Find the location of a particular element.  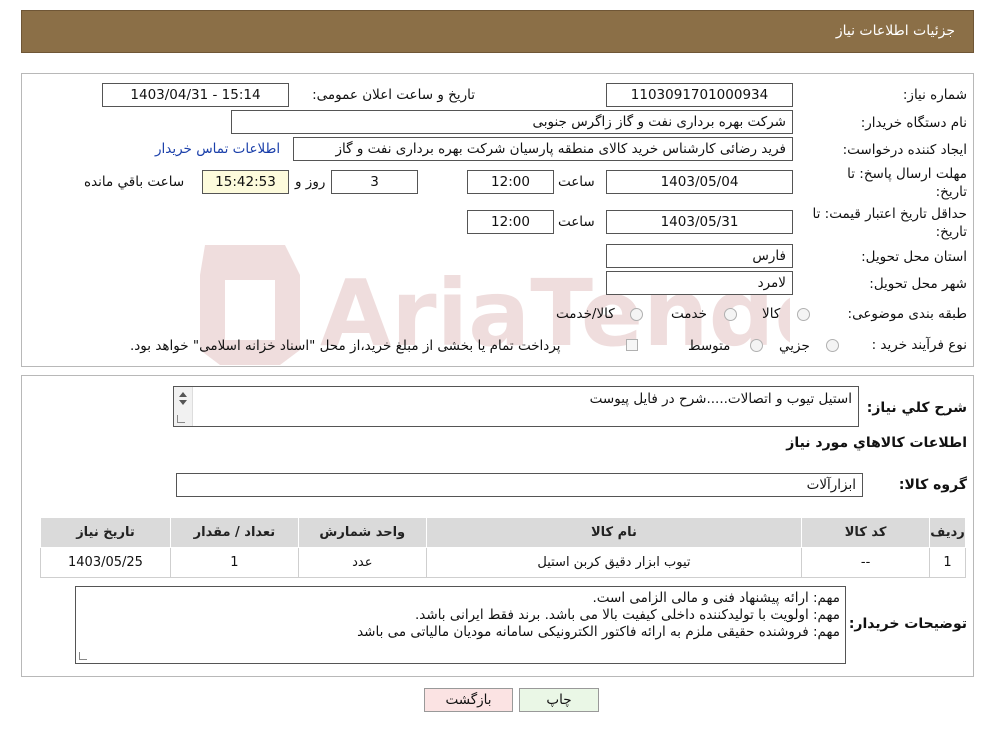

back-button: بازگشت is located at coordinates (468, 700).